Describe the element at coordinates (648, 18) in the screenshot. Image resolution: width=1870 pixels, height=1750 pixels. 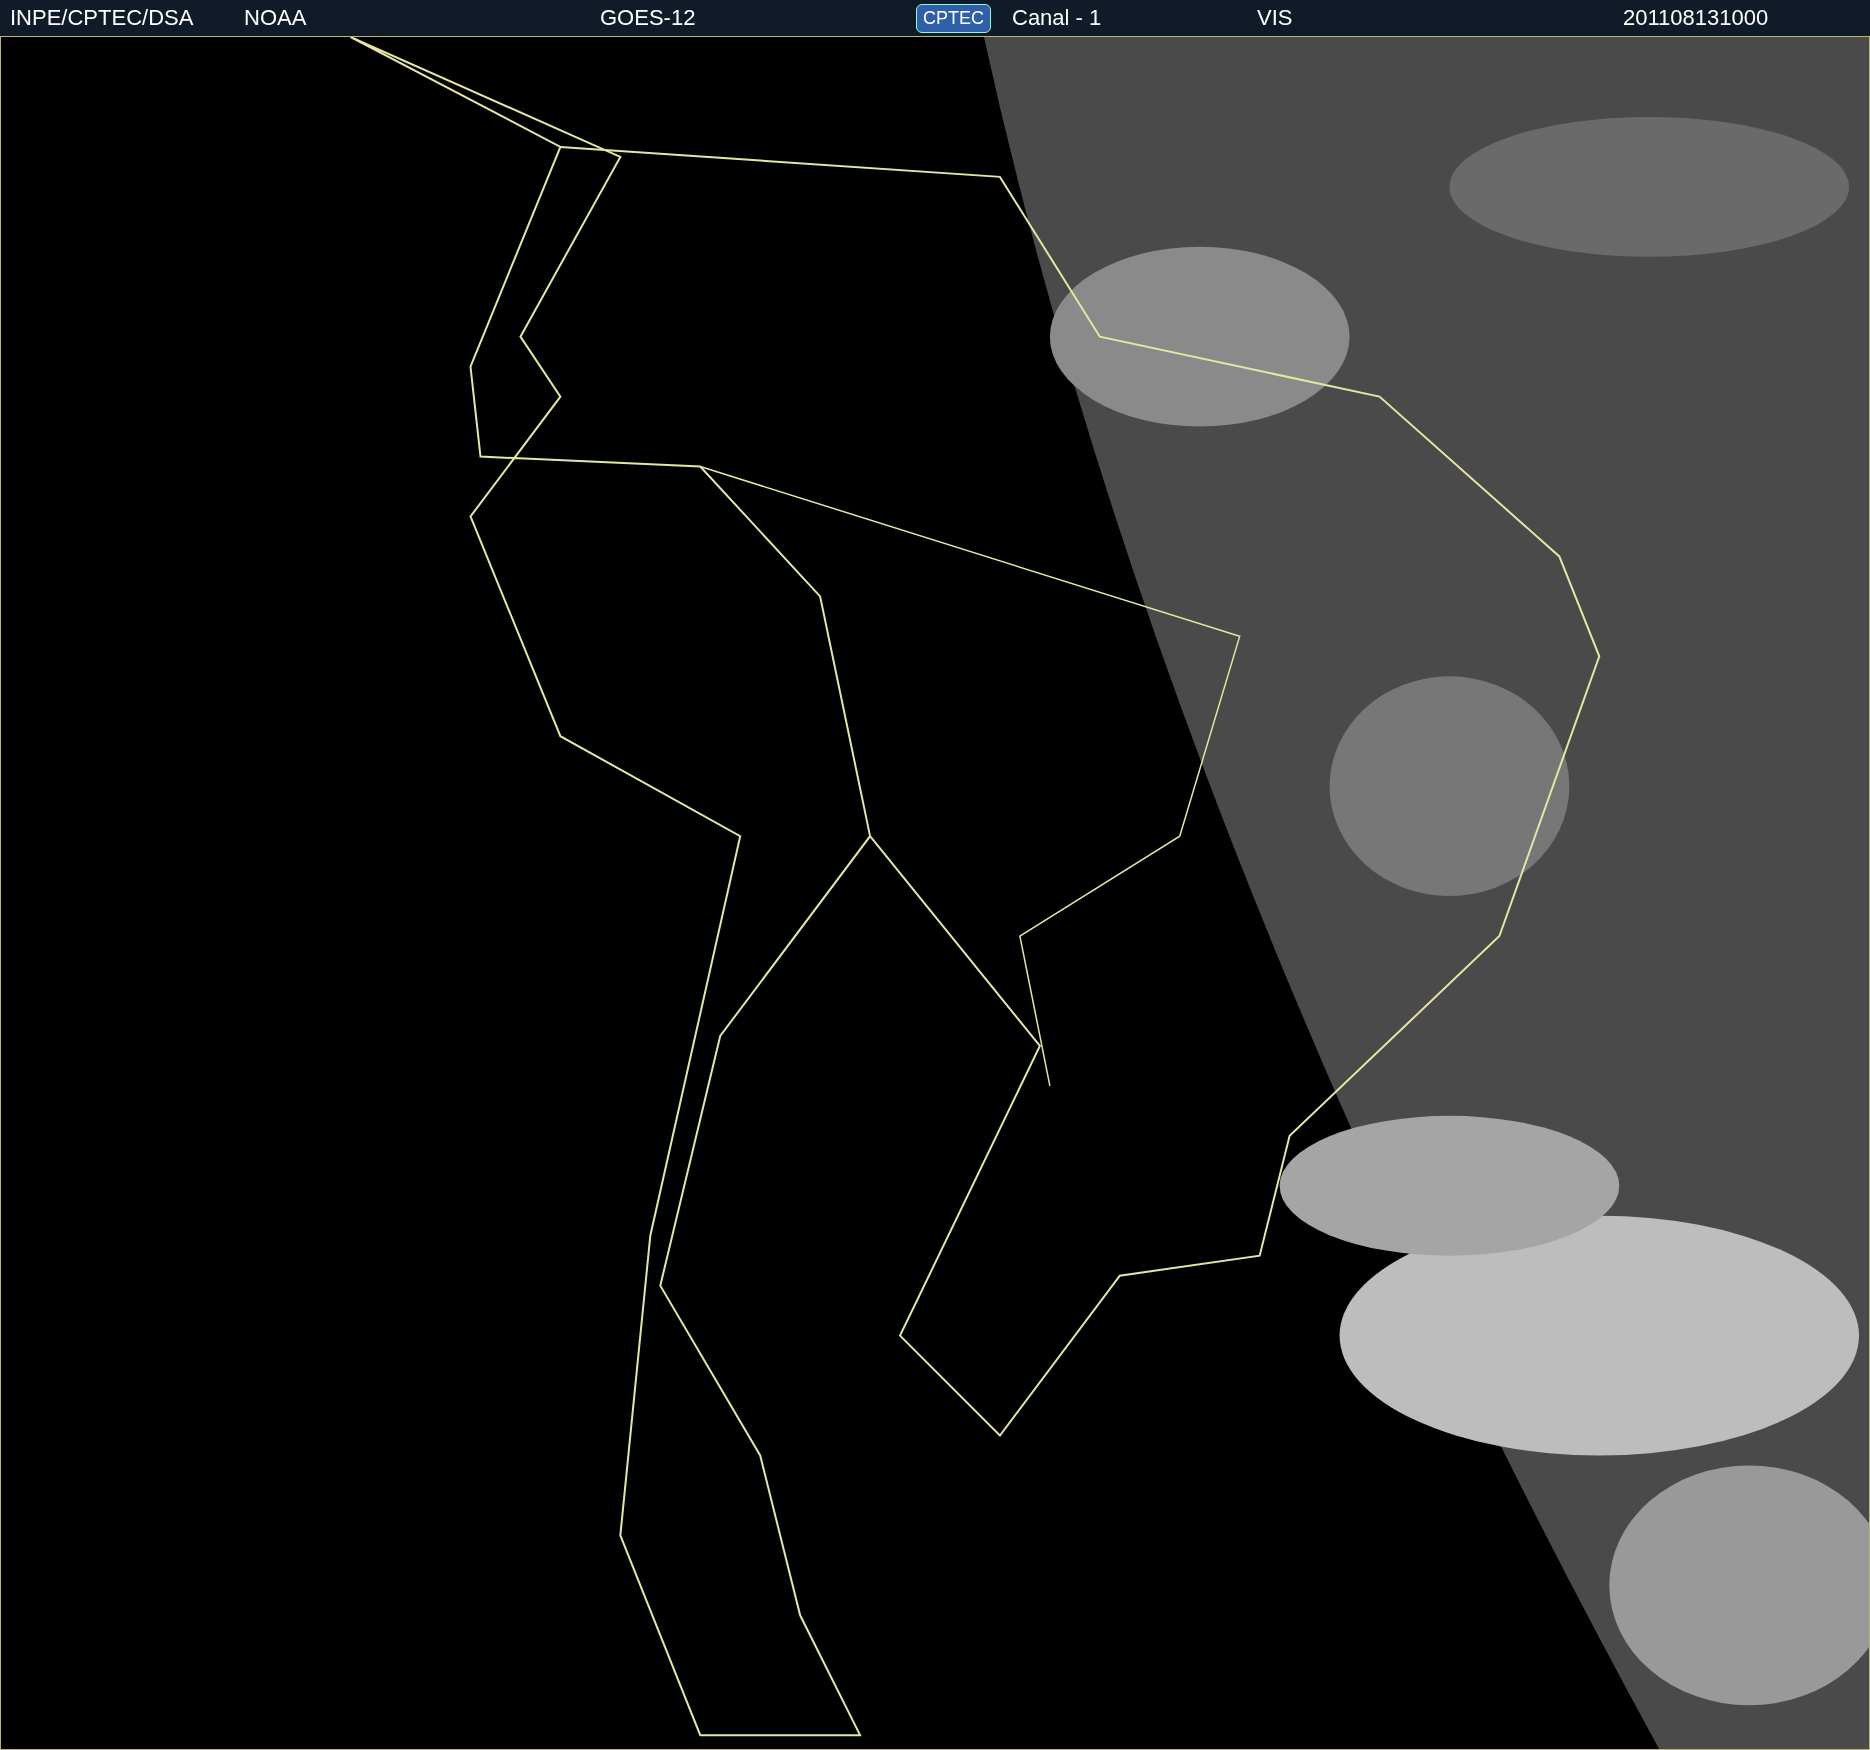
I see `header-label: GOES-12` at that location.